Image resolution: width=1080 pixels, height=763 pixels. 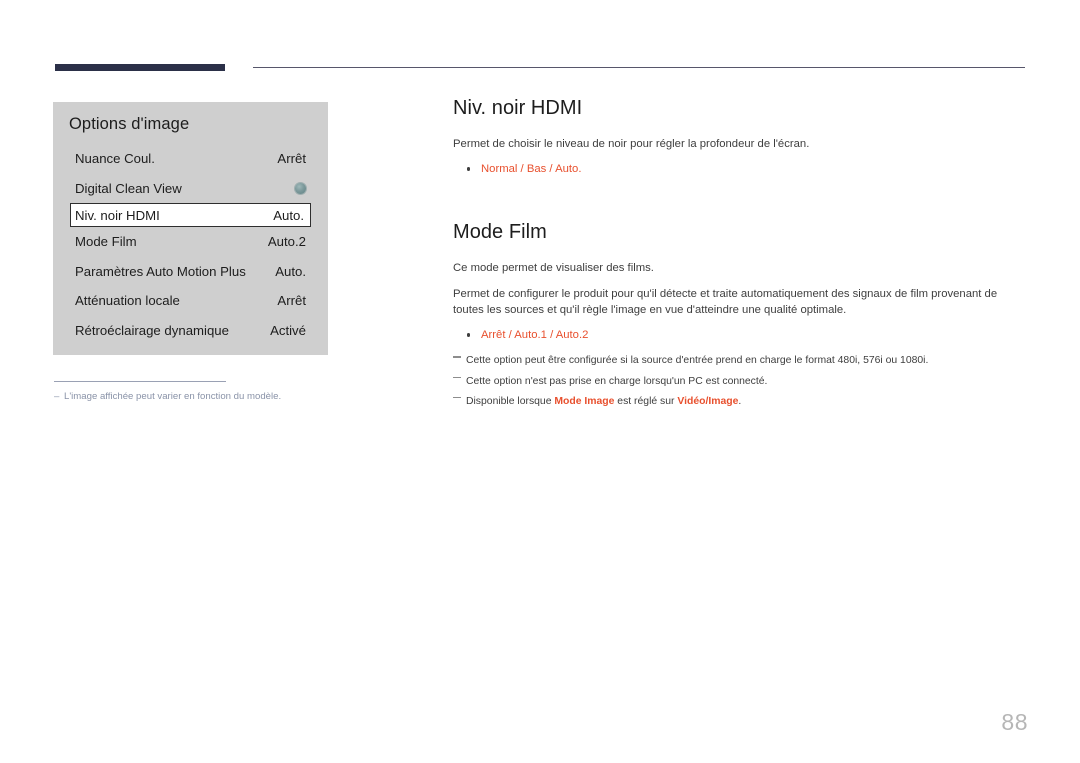 What do you see at coordinates (57, 396) in the screenshot?
I see `footnote-dash: –` at bounding box center [57, 396].